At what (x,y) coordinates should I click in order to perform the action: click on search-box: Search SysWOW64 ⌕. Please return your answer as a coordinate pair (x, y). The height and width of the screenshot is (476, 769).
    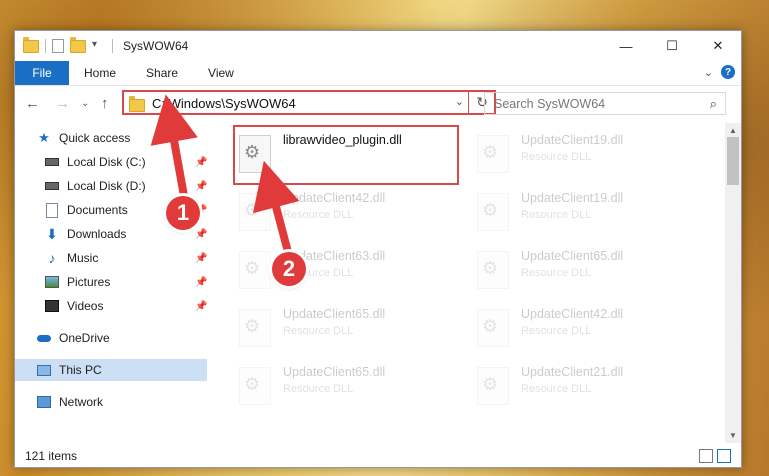
    Looking at the image, I should click on (605, 103).